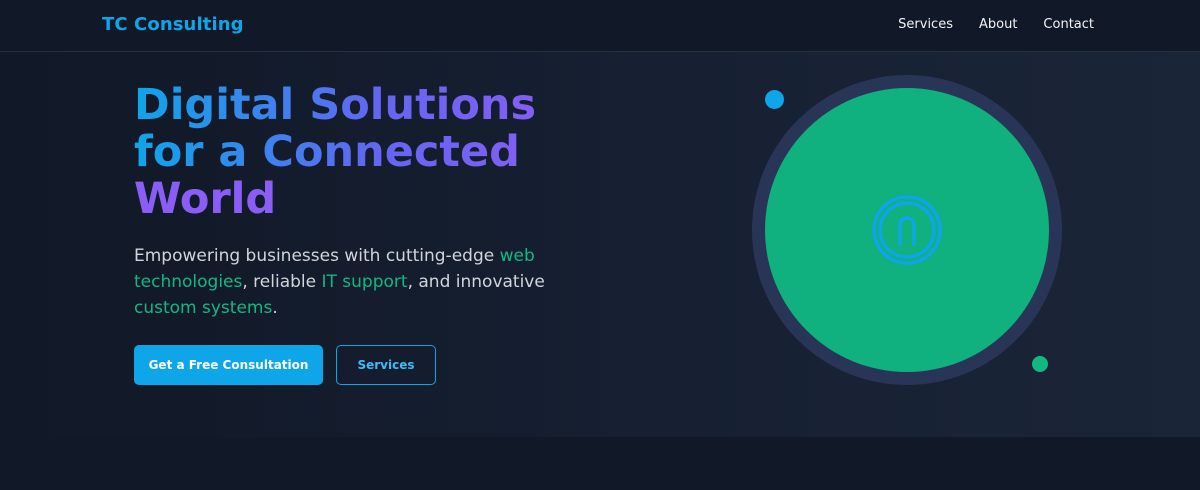  Describe the element at coordinates (317, 256) in the screenshot. I see `subtitle-text: Empowering businesses with cutting-edge` at that location.